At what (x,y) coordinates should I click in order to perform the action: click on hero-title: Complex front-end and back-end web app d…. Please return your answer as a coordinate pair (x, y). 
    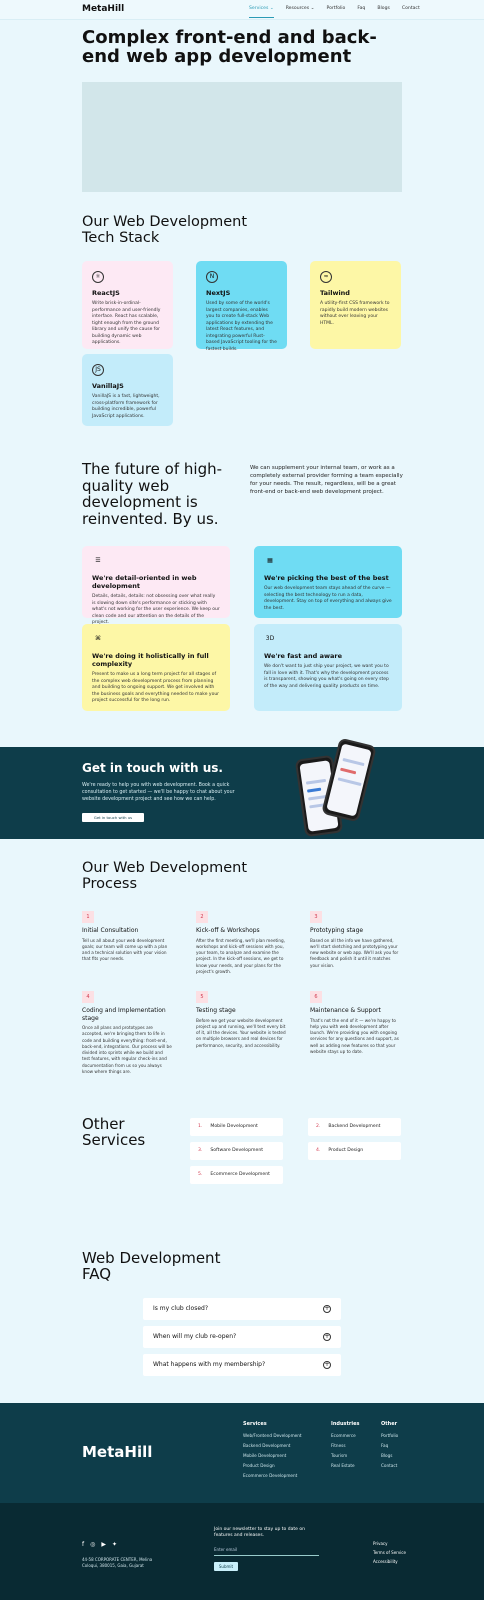
    Looking at the image, I should click on (229, 47).